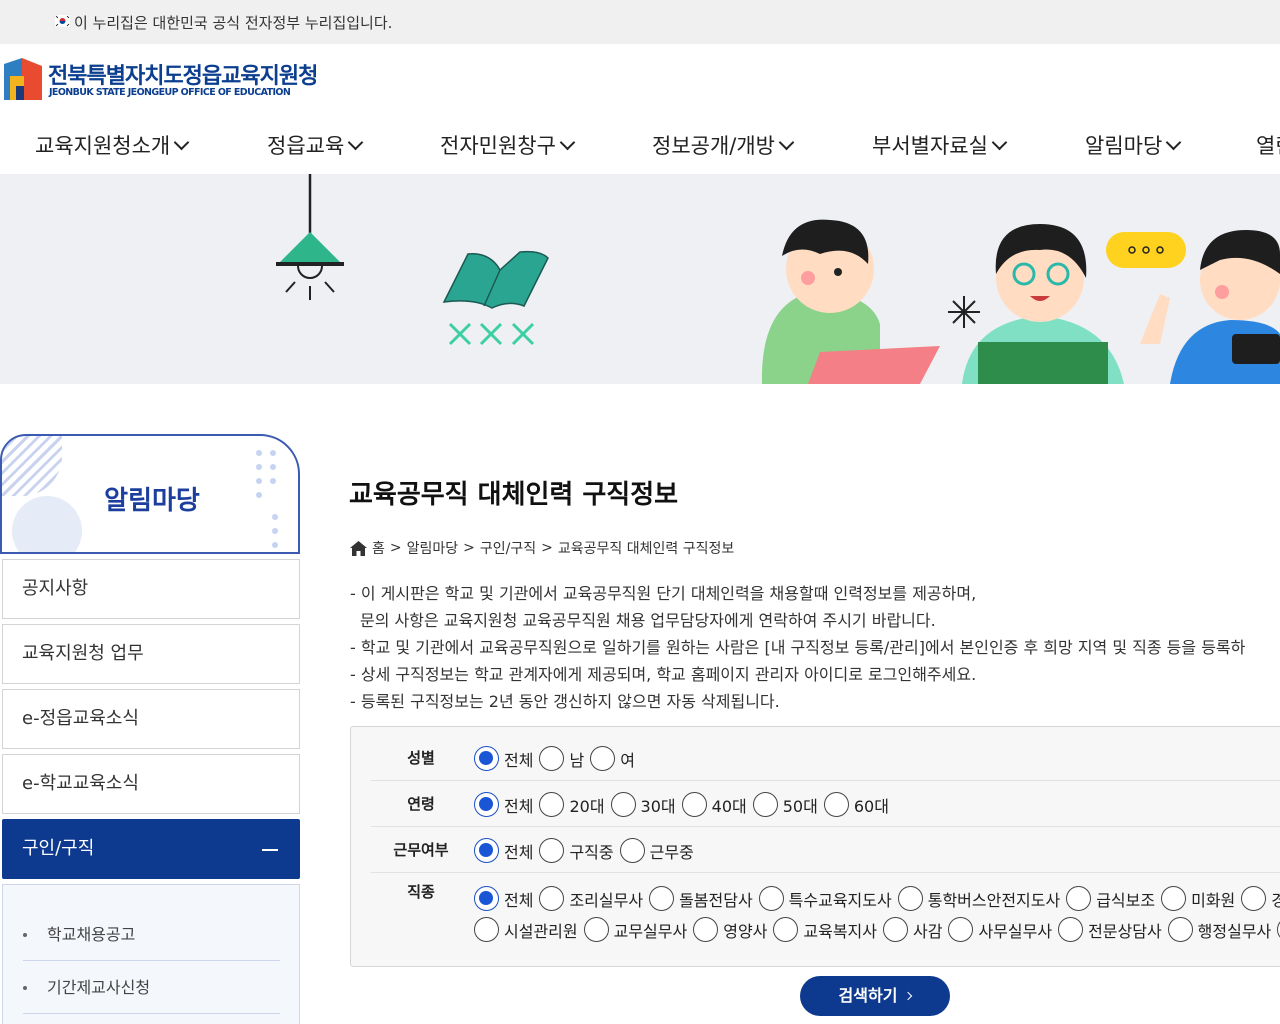 The image size is (1280, 1024). Describe the element at coordinates (591, 898) in the screenshot. I see `radio-job-cook: 조리실무사` at that location.